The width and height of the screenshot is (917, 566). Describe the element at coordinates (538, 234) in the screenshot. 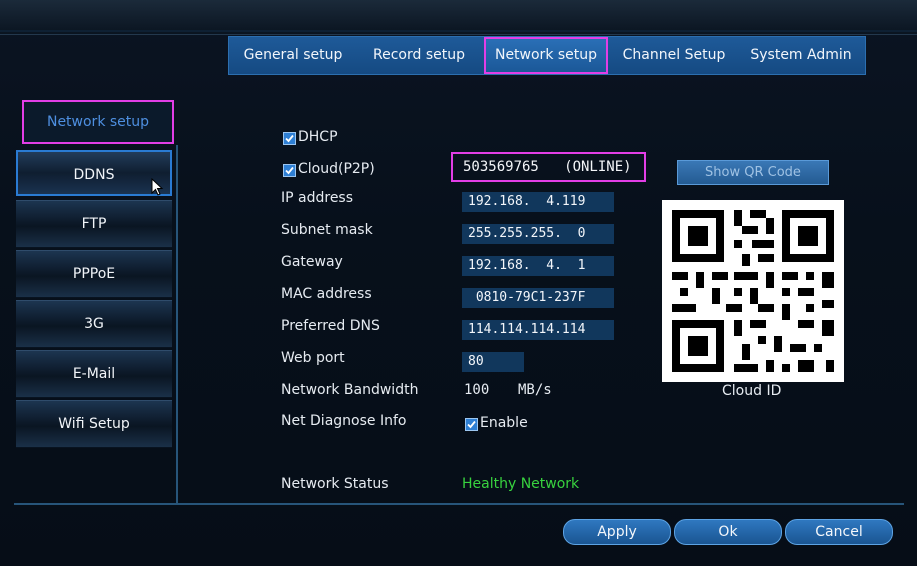

I see `subnet-mask-field: 255.255.255. 0` at that location.